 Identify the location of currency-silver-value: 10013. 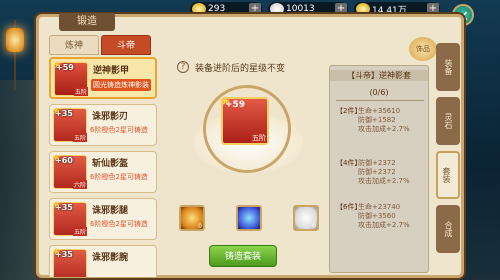
(300, 9).